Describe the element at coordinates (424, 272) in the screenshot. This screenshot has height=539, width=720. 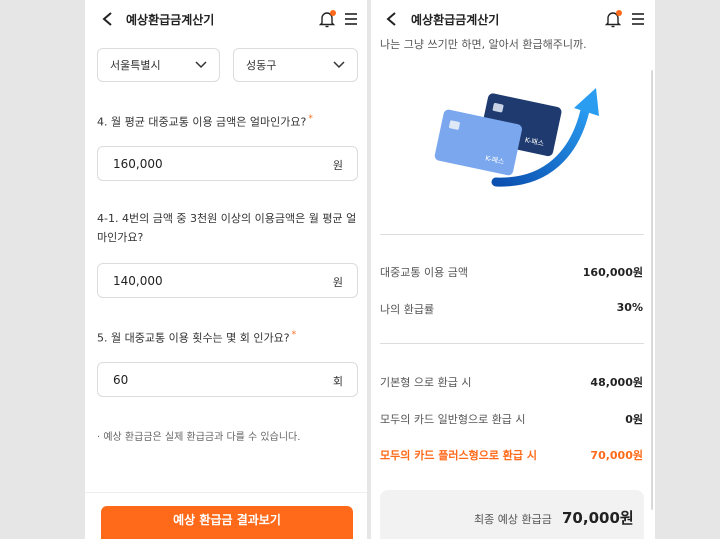
I see `usage-amount-label: 대중교통 이용 금액` at that location.